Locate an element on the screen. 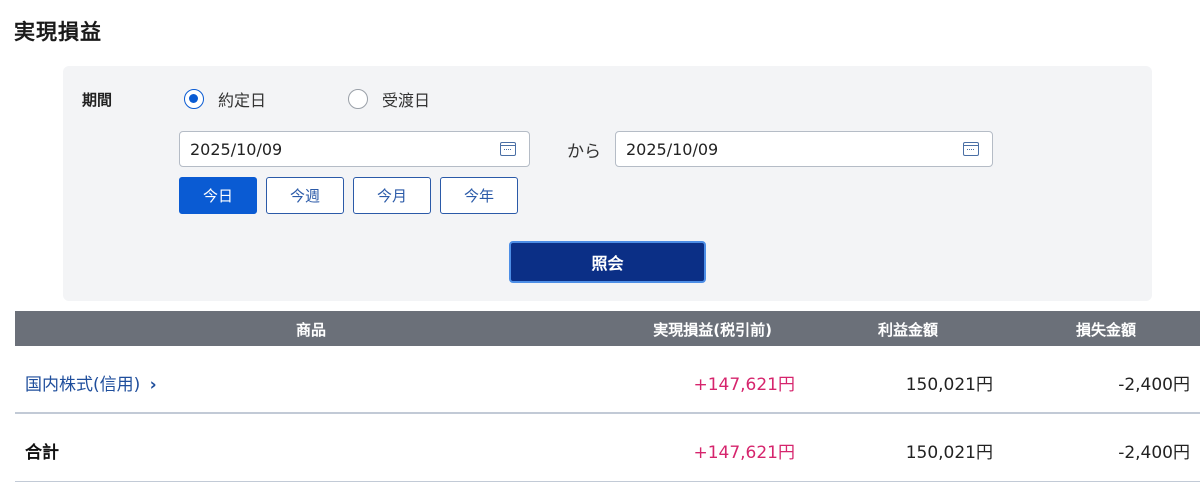  this-week-button: 今週 is located at coordinates (305, 195).